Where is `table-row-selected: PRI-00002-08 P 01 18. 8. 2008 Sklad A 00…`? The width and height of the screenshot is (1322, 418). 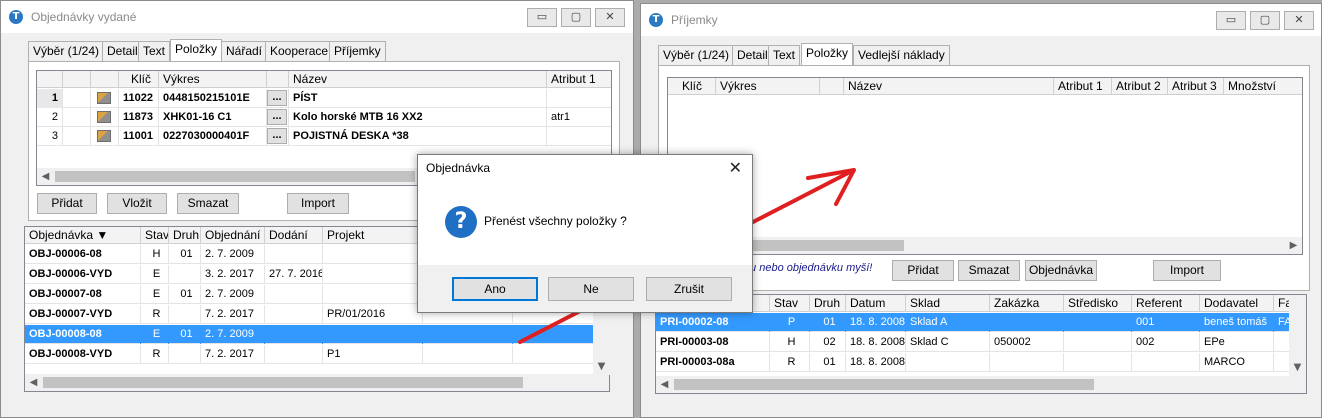 table-row-selected: PRI-00002-08 P 01 18. 8. 2008 Sklad A 00… is located at coordinates (981, 322).